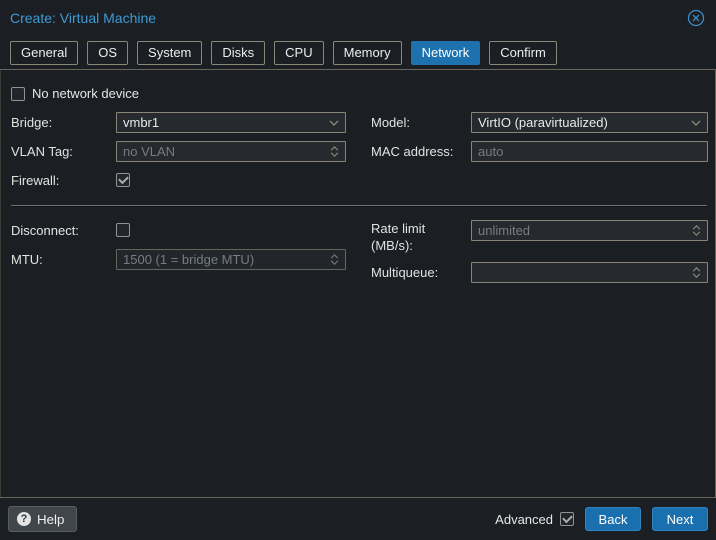 Image resolution: width=716 pixels, height=540 pixels. What do you see at coordinates (412, 151) in the screenshot?
I see `mac-address-label: MAC address:` at bounding box center [412, 151].